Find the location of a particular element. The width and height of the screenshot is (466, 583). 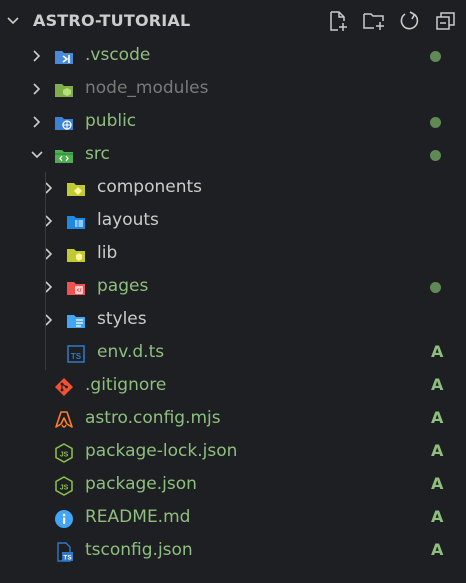

typescript-icon: TS is located at coordinates (76, 354).